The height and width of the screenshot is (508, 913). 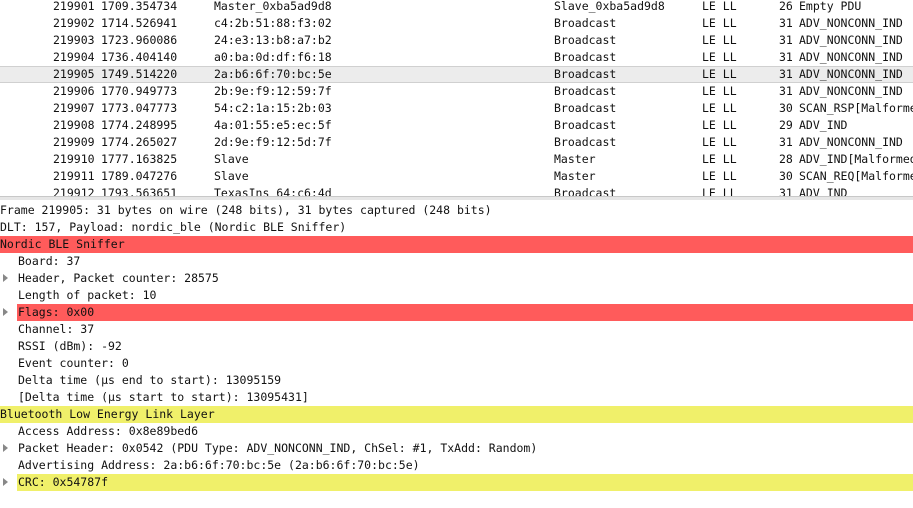 What do you see at coordinates (456, 198) in the screenshot?
I see `pane-splitter` at bounding box center [456, 198].